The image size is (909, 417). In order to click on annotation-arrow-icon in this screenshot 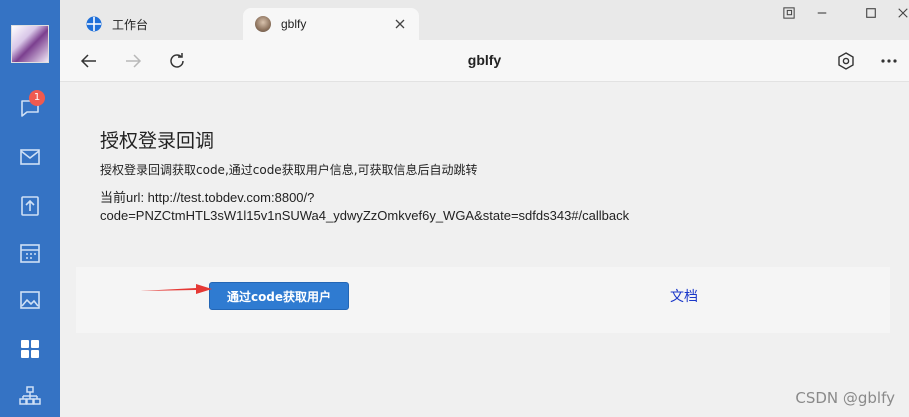, I will do `click(176, 289)`.